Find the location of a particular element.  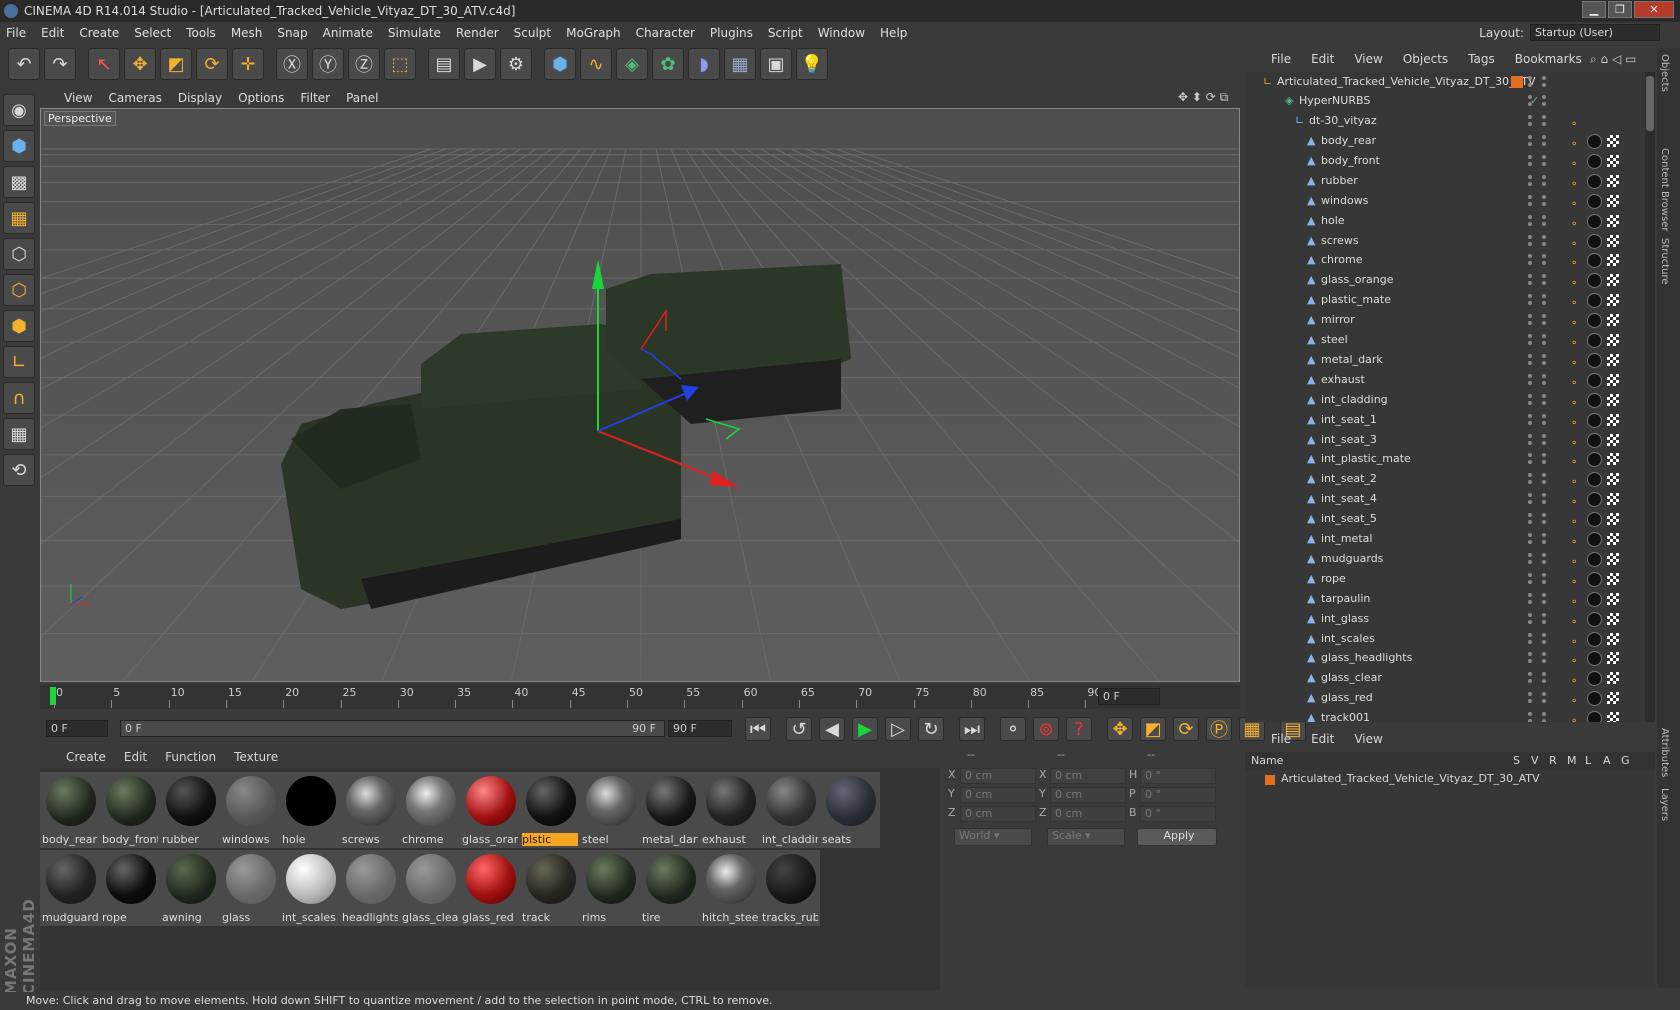

material-glass-red: glass_red is located at coordinates (490, 888).